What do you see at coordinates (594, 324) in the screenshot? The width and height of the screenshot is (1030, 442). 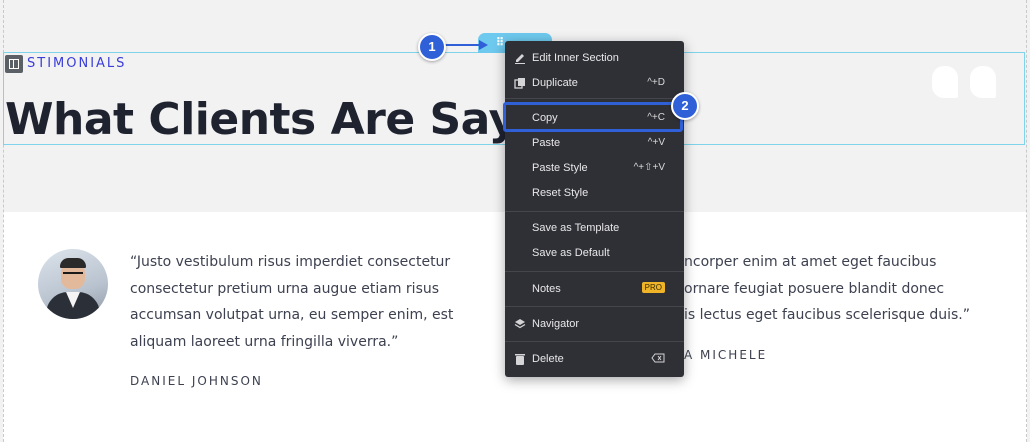 I see `menu-item-navigator: Navigator` at bounding box center [594, 324].